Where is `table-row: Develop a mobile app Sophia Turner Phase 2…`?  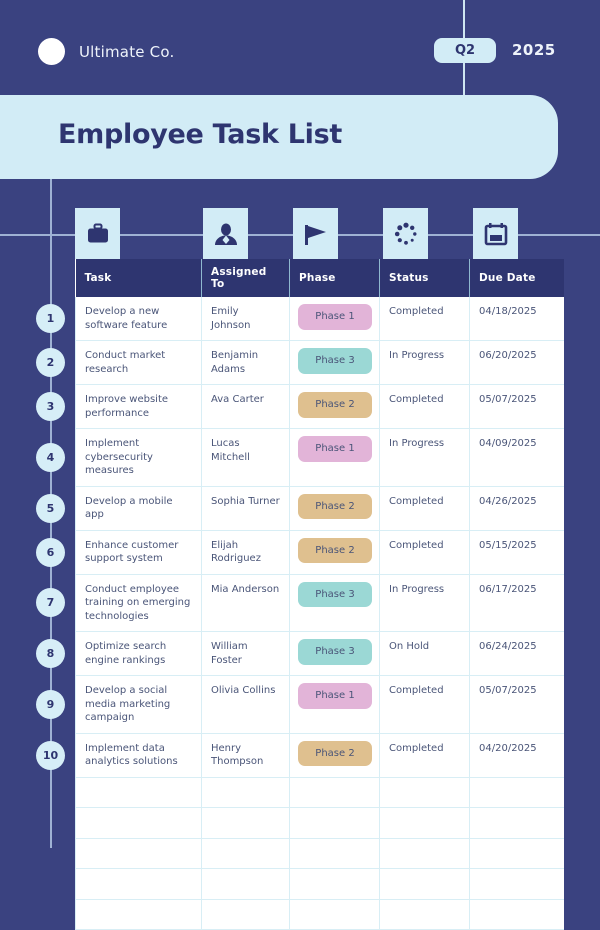 table-row: Develop a mobile app Sophia Turner Phase 2… is located at coordinates (319, 508).